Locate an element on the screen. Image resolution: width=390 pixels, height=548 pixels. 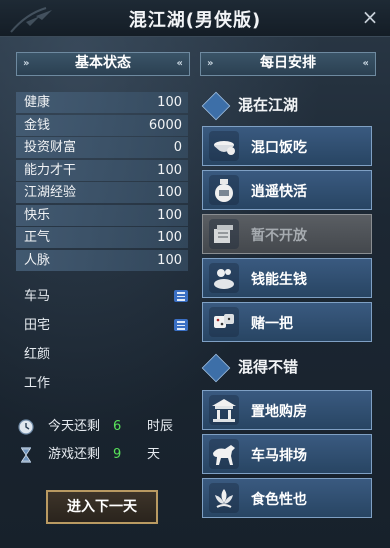
stat-row-health: 健康 100 is located at coordinates (102, 102).